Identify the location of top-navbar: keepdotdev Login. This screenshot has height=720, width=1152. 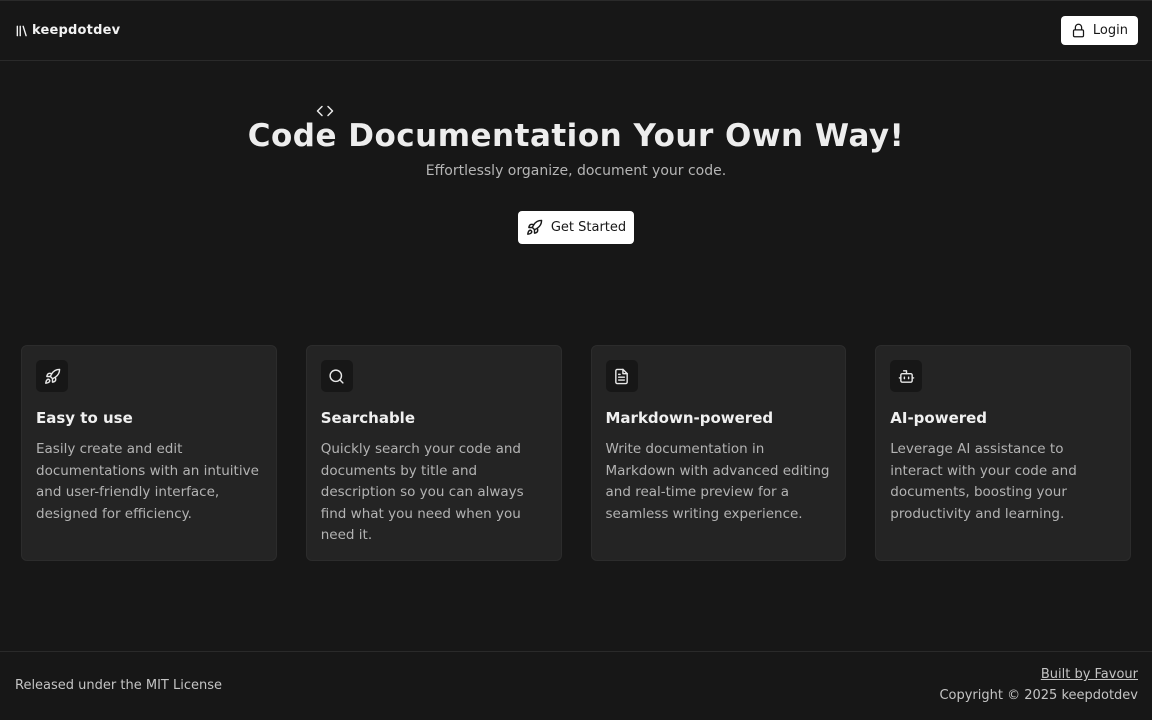
(576, 30).